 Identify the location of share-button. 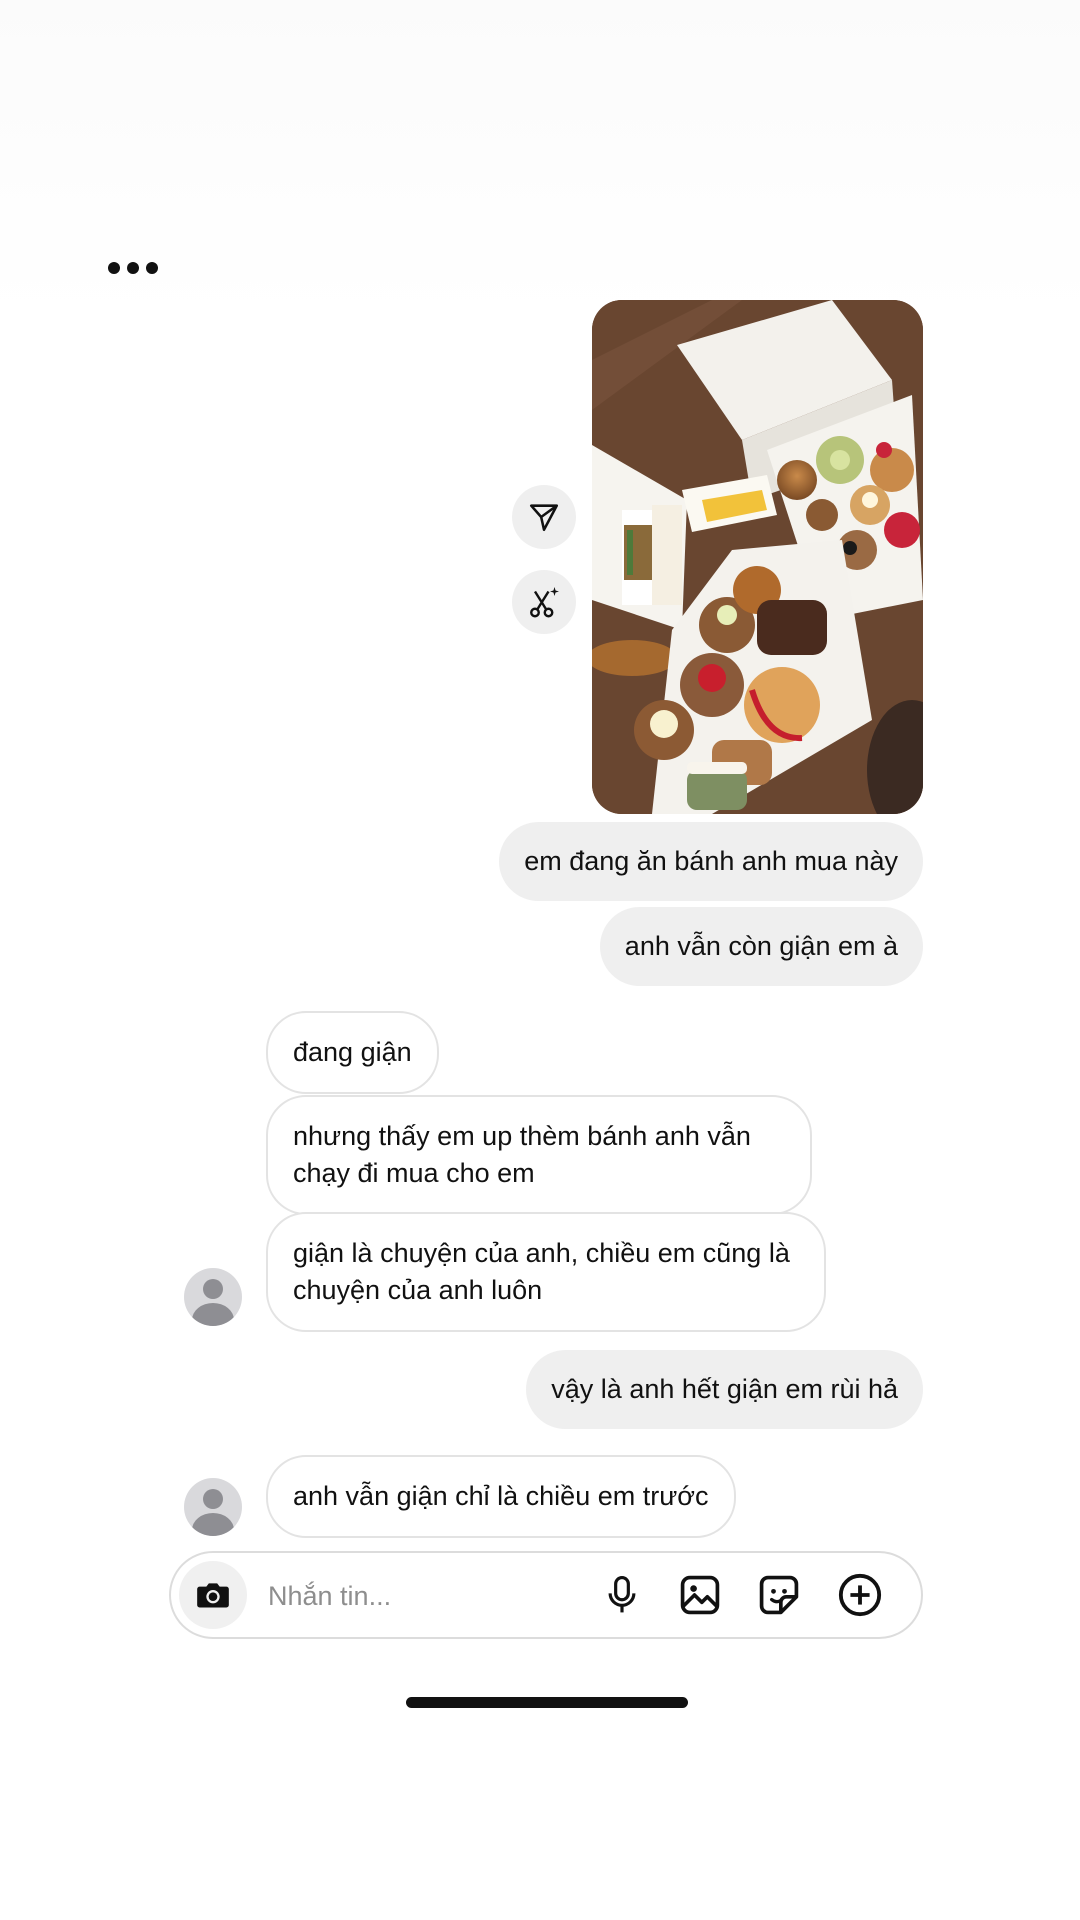
(544, 517).